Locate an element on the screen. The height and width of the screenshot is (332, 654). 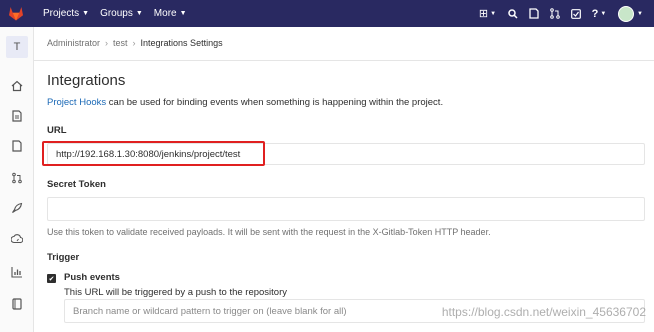
bar-chart-icon is located at coordinates (16, 272).